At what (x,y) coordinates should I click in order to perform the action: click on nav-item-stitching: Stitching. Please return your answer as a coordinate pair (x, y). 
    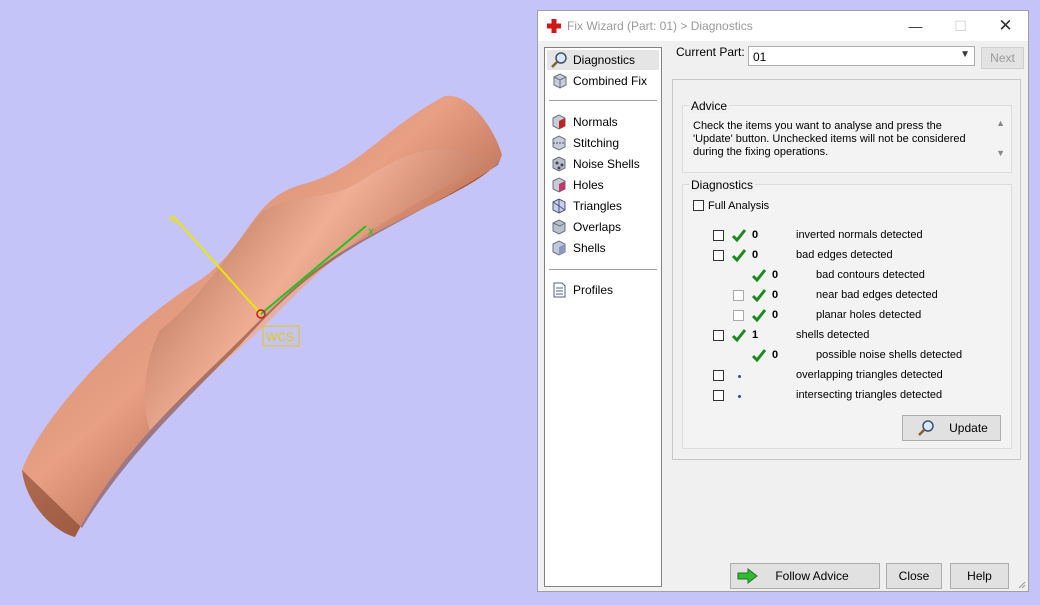
    Looking at the image, I should click on (603, 143).